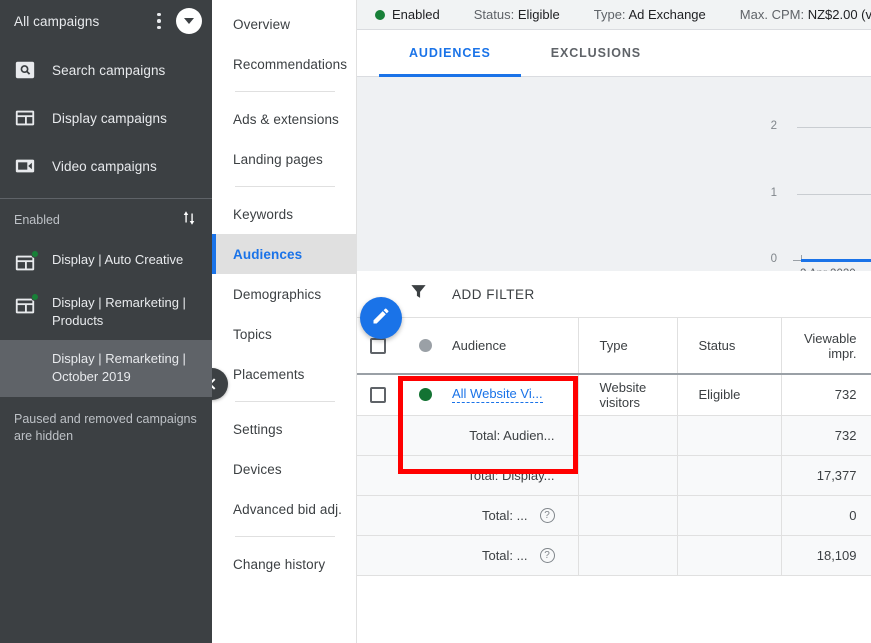 The width and height of the screenshot is (871, 643). I want to click on sidebar-item-video-campaigns: Video campaigns, so click(106, 166).